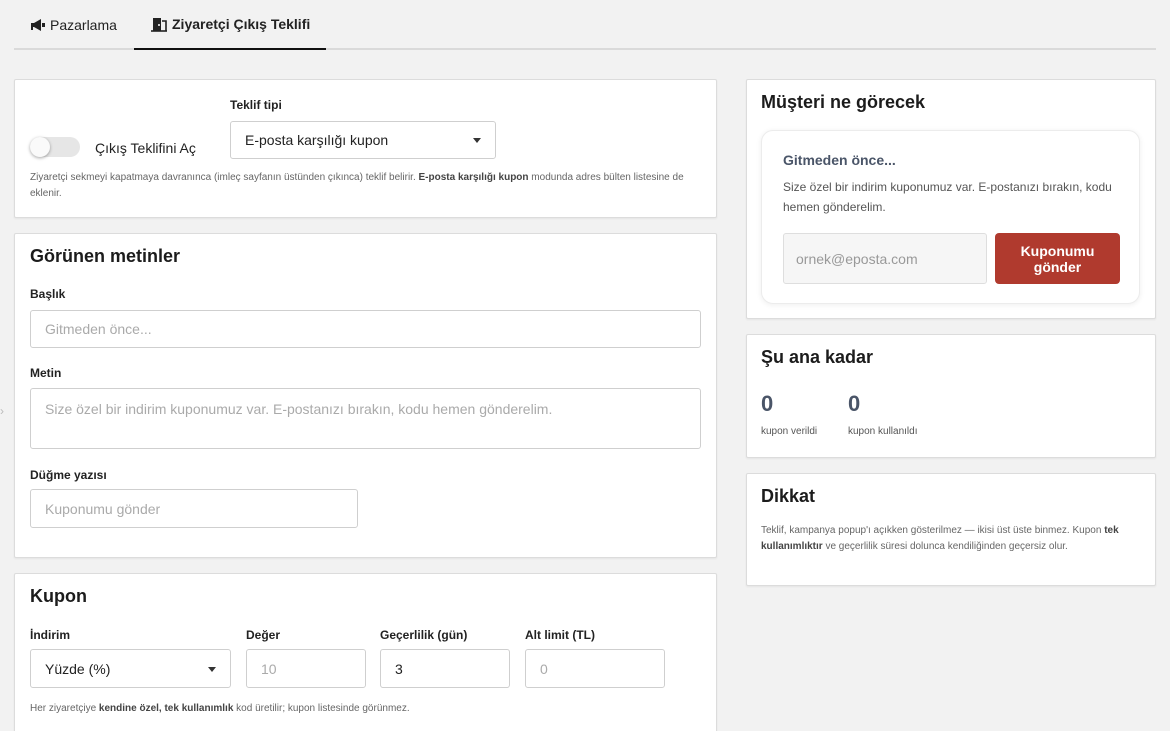 The width and height of the screenshot is (1170, 731). Describe the element at coordinates (50, 635) in the screenshot. I see `discount-label: İndirim` at that location.